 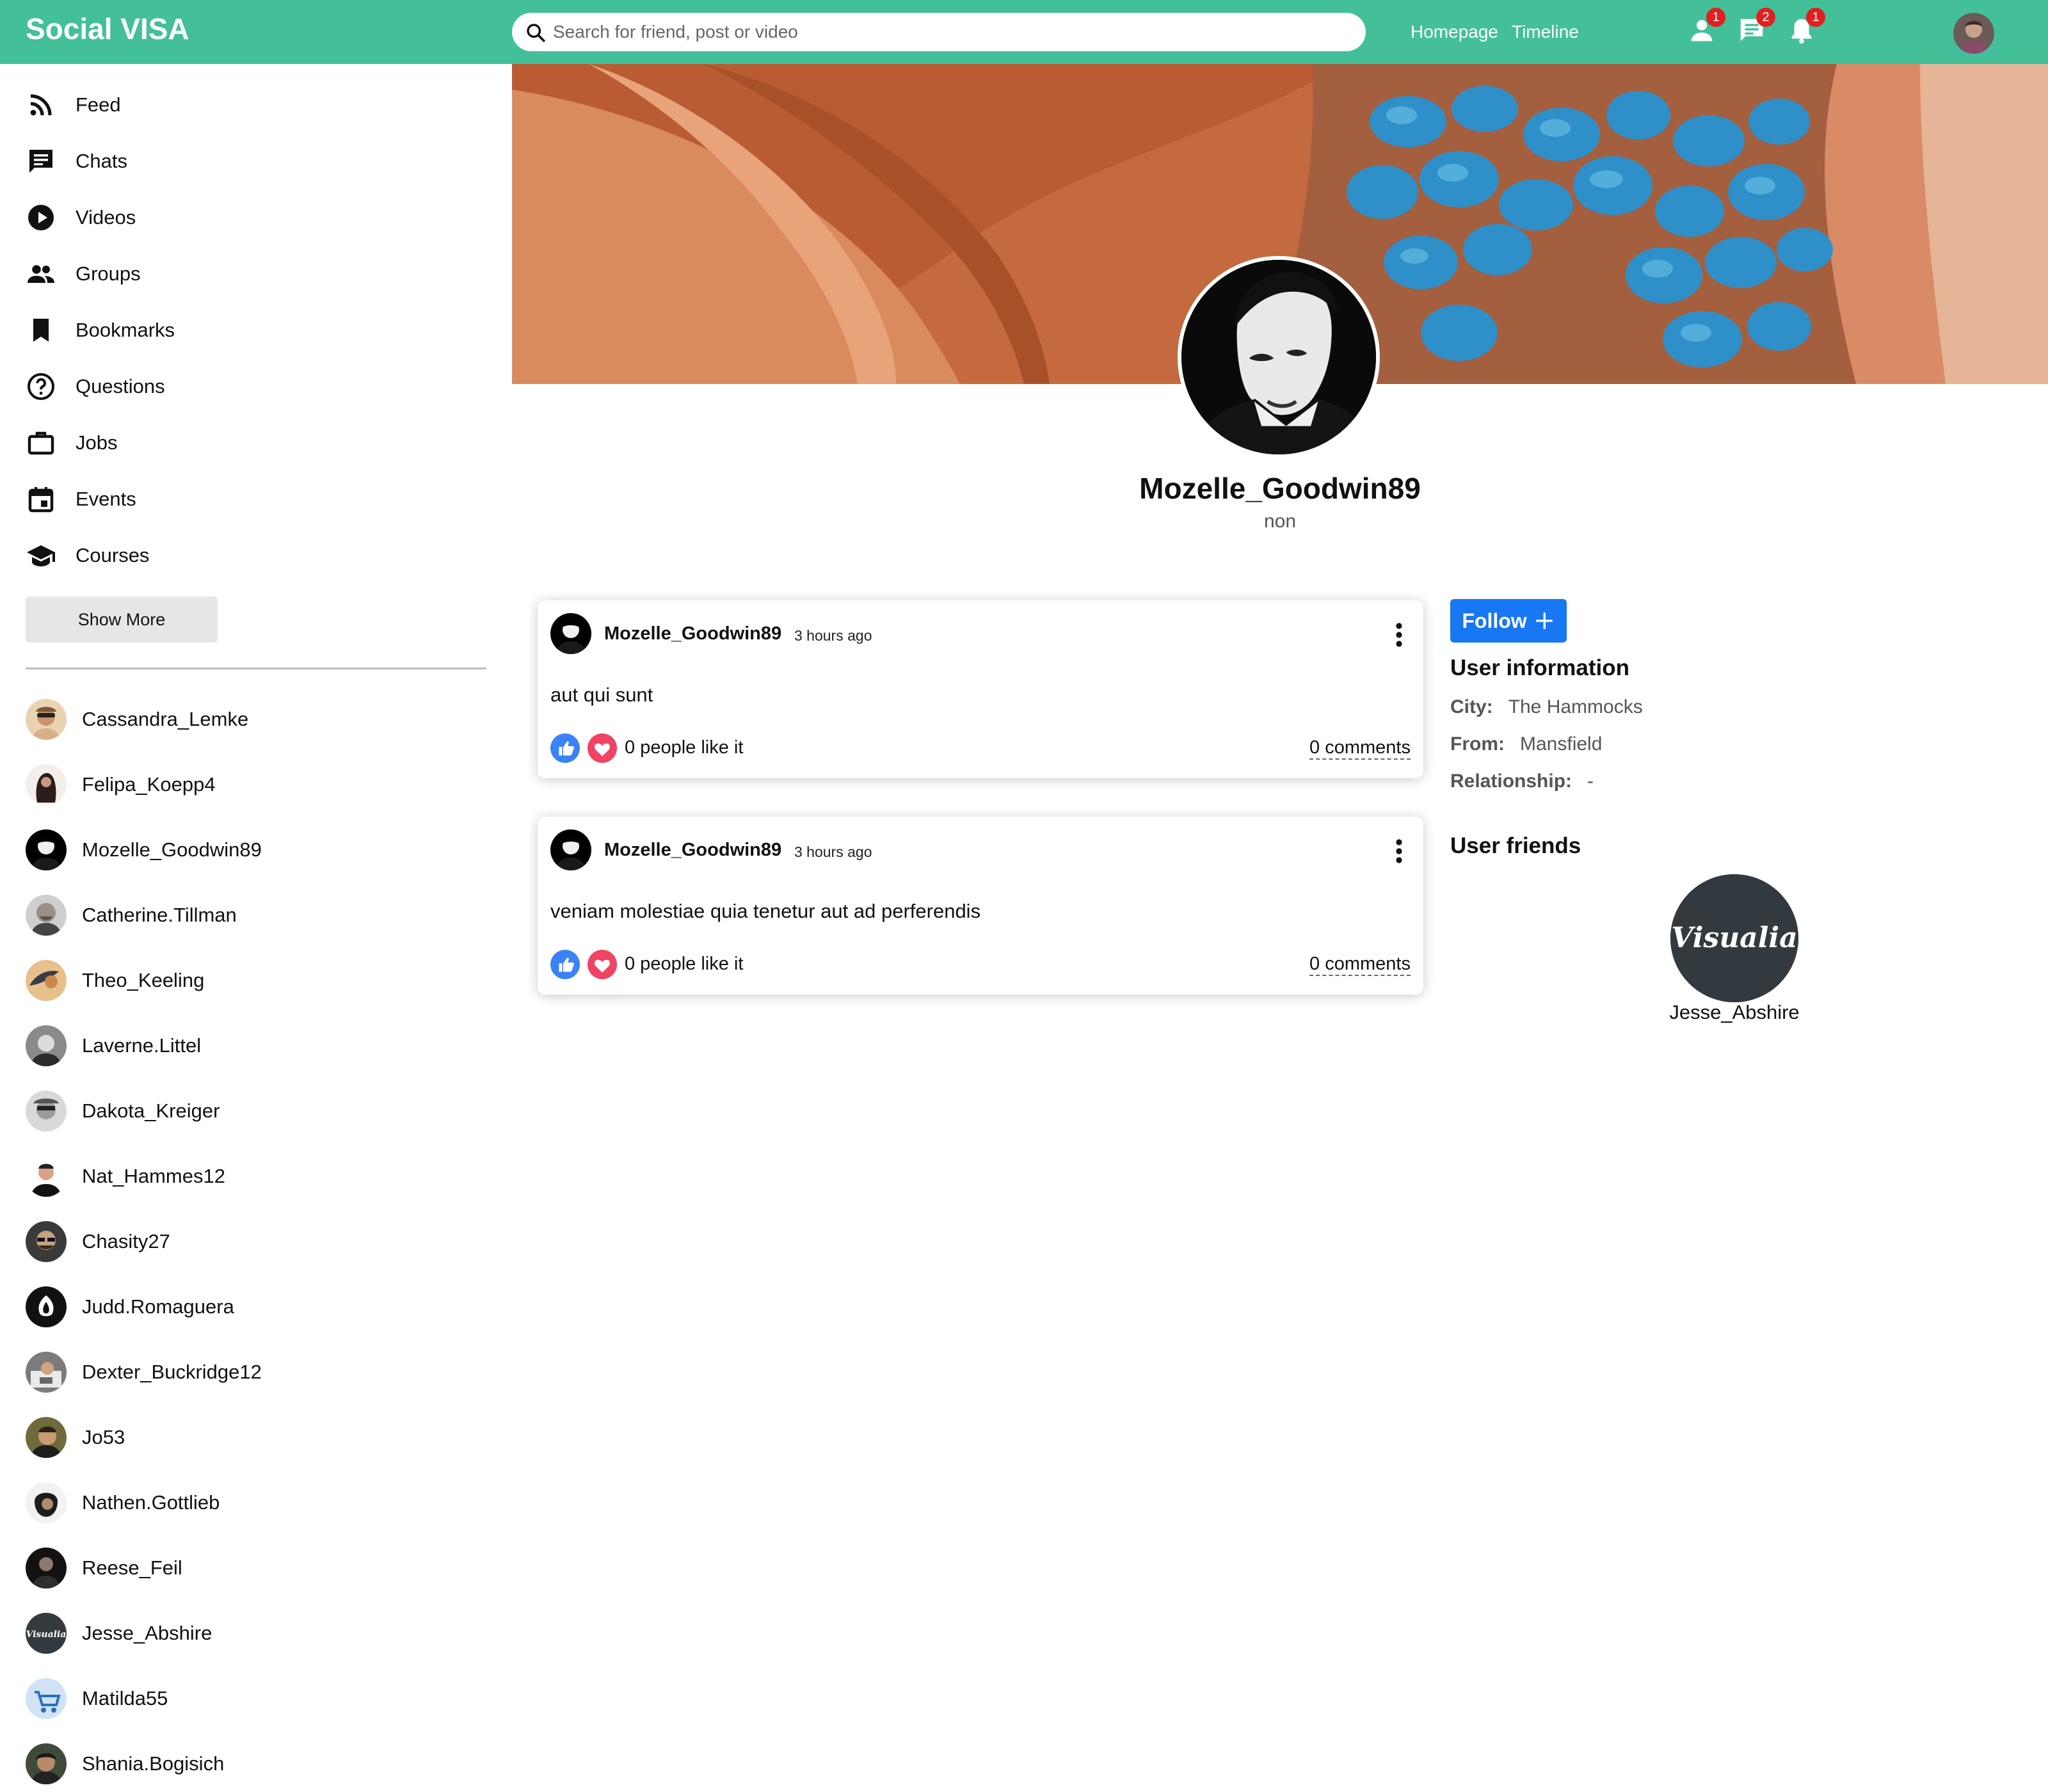 What do you see at coordinates (165, 719) in the screenshot?
I see `friend-name: Cassandra_Lemke` at bounding box center [165, 719].